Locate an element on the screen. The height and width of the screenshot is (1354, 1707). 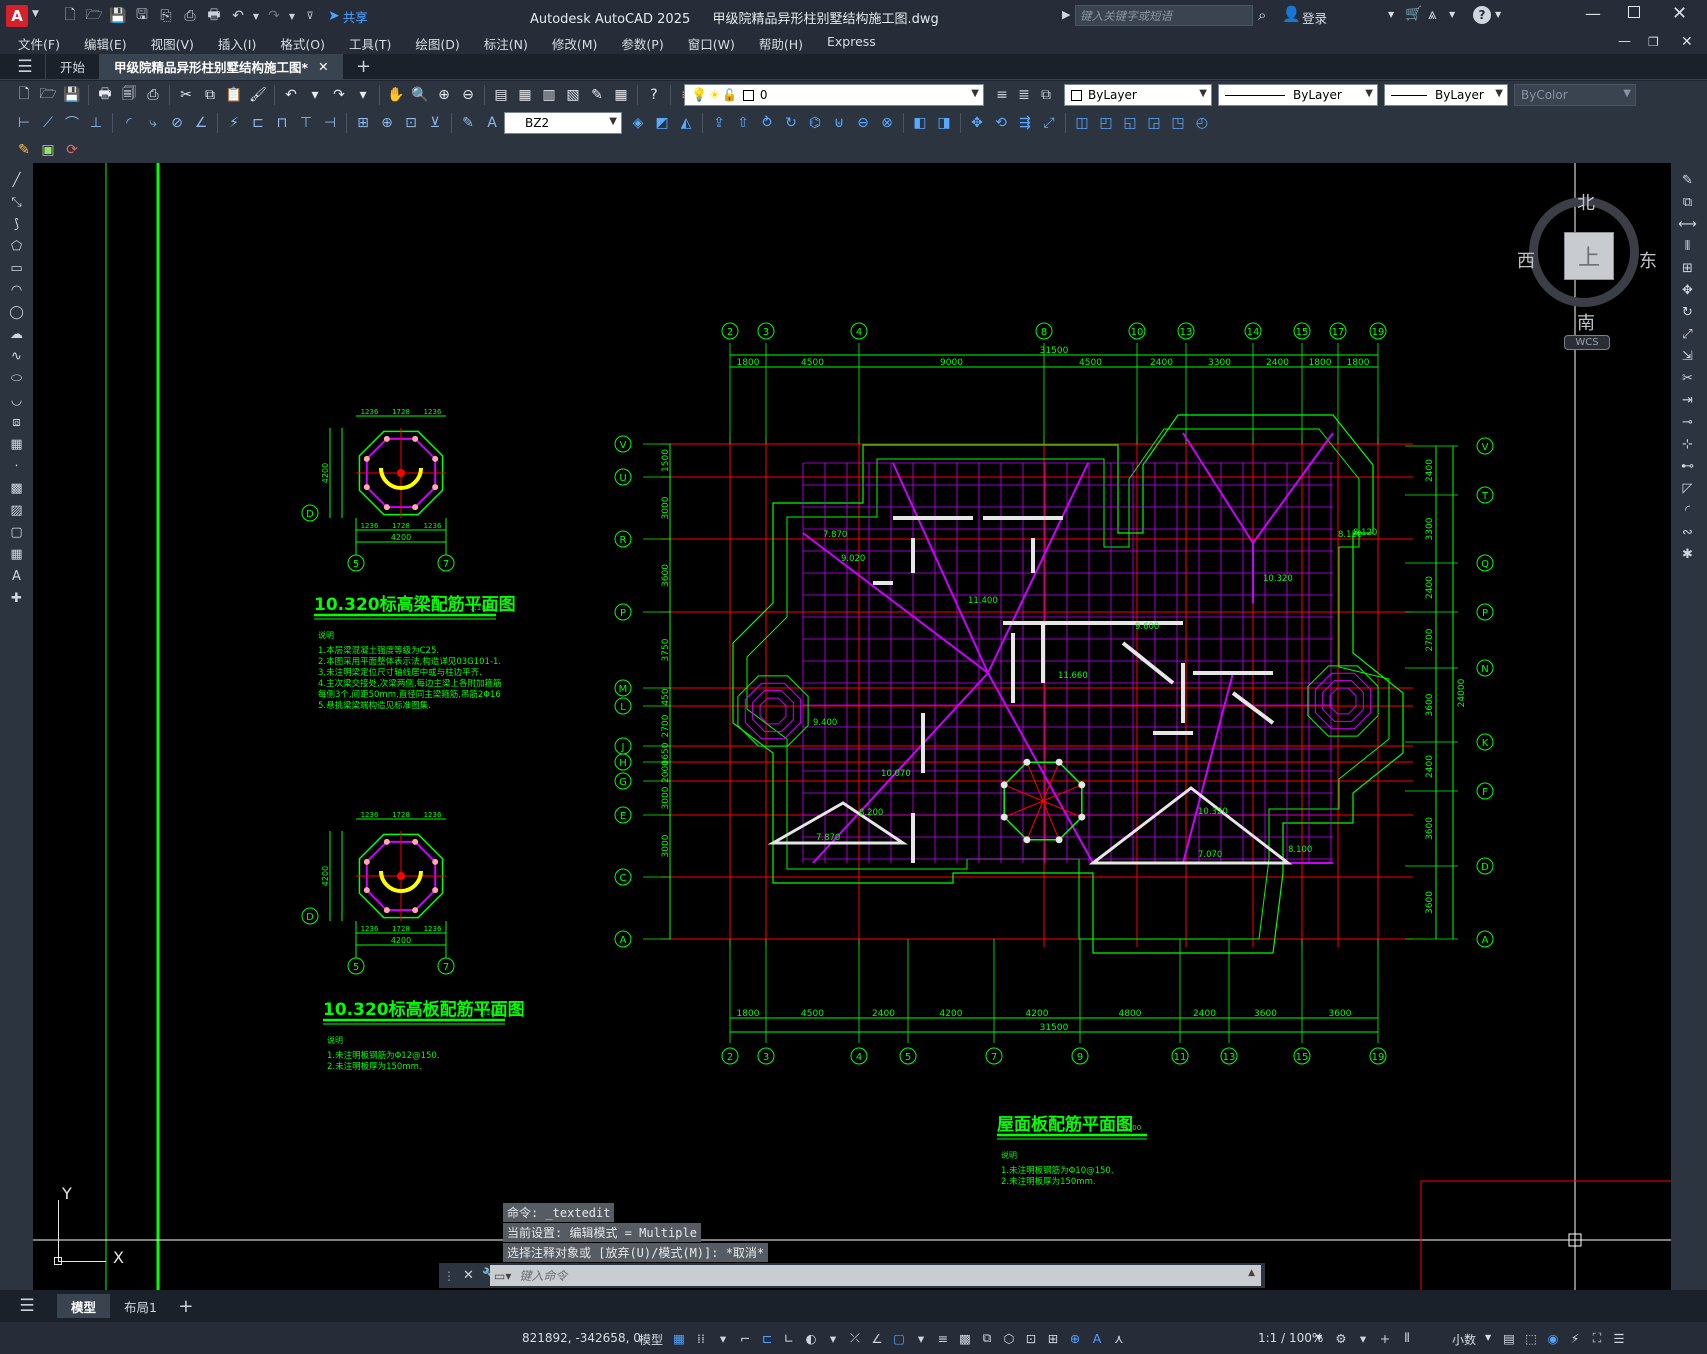
snap-dropdown-icon: ▾ is located at coordinates (723, 1338).